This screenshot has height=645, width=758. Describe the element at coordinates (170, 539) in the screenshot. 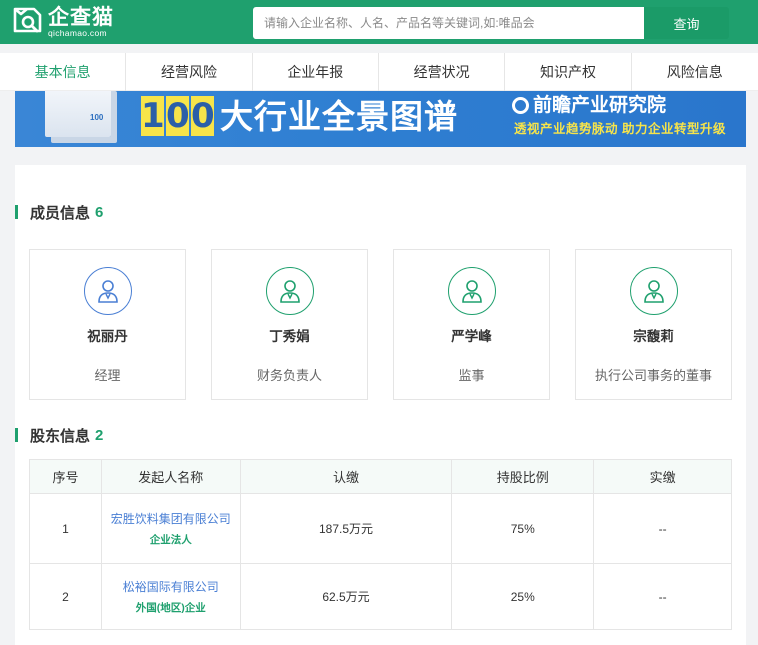

I see `shareholder-type-tag: 企业法人` at that location.